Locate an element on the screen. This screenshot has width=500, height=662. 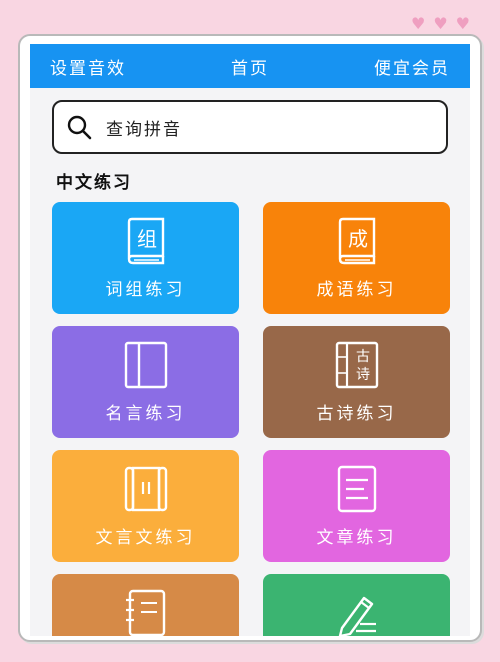
notebook-icon is located at coordinates (145, 612).